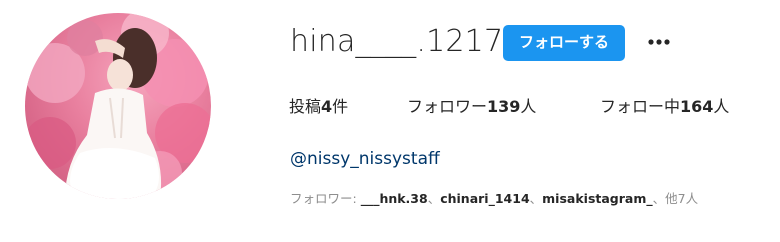 The width and height of the screenshot is (780, 242). What do you see at coordinates (528, 106) in the screenshot?
I see `followers-unit: 人` at bounding box center [528, 106].